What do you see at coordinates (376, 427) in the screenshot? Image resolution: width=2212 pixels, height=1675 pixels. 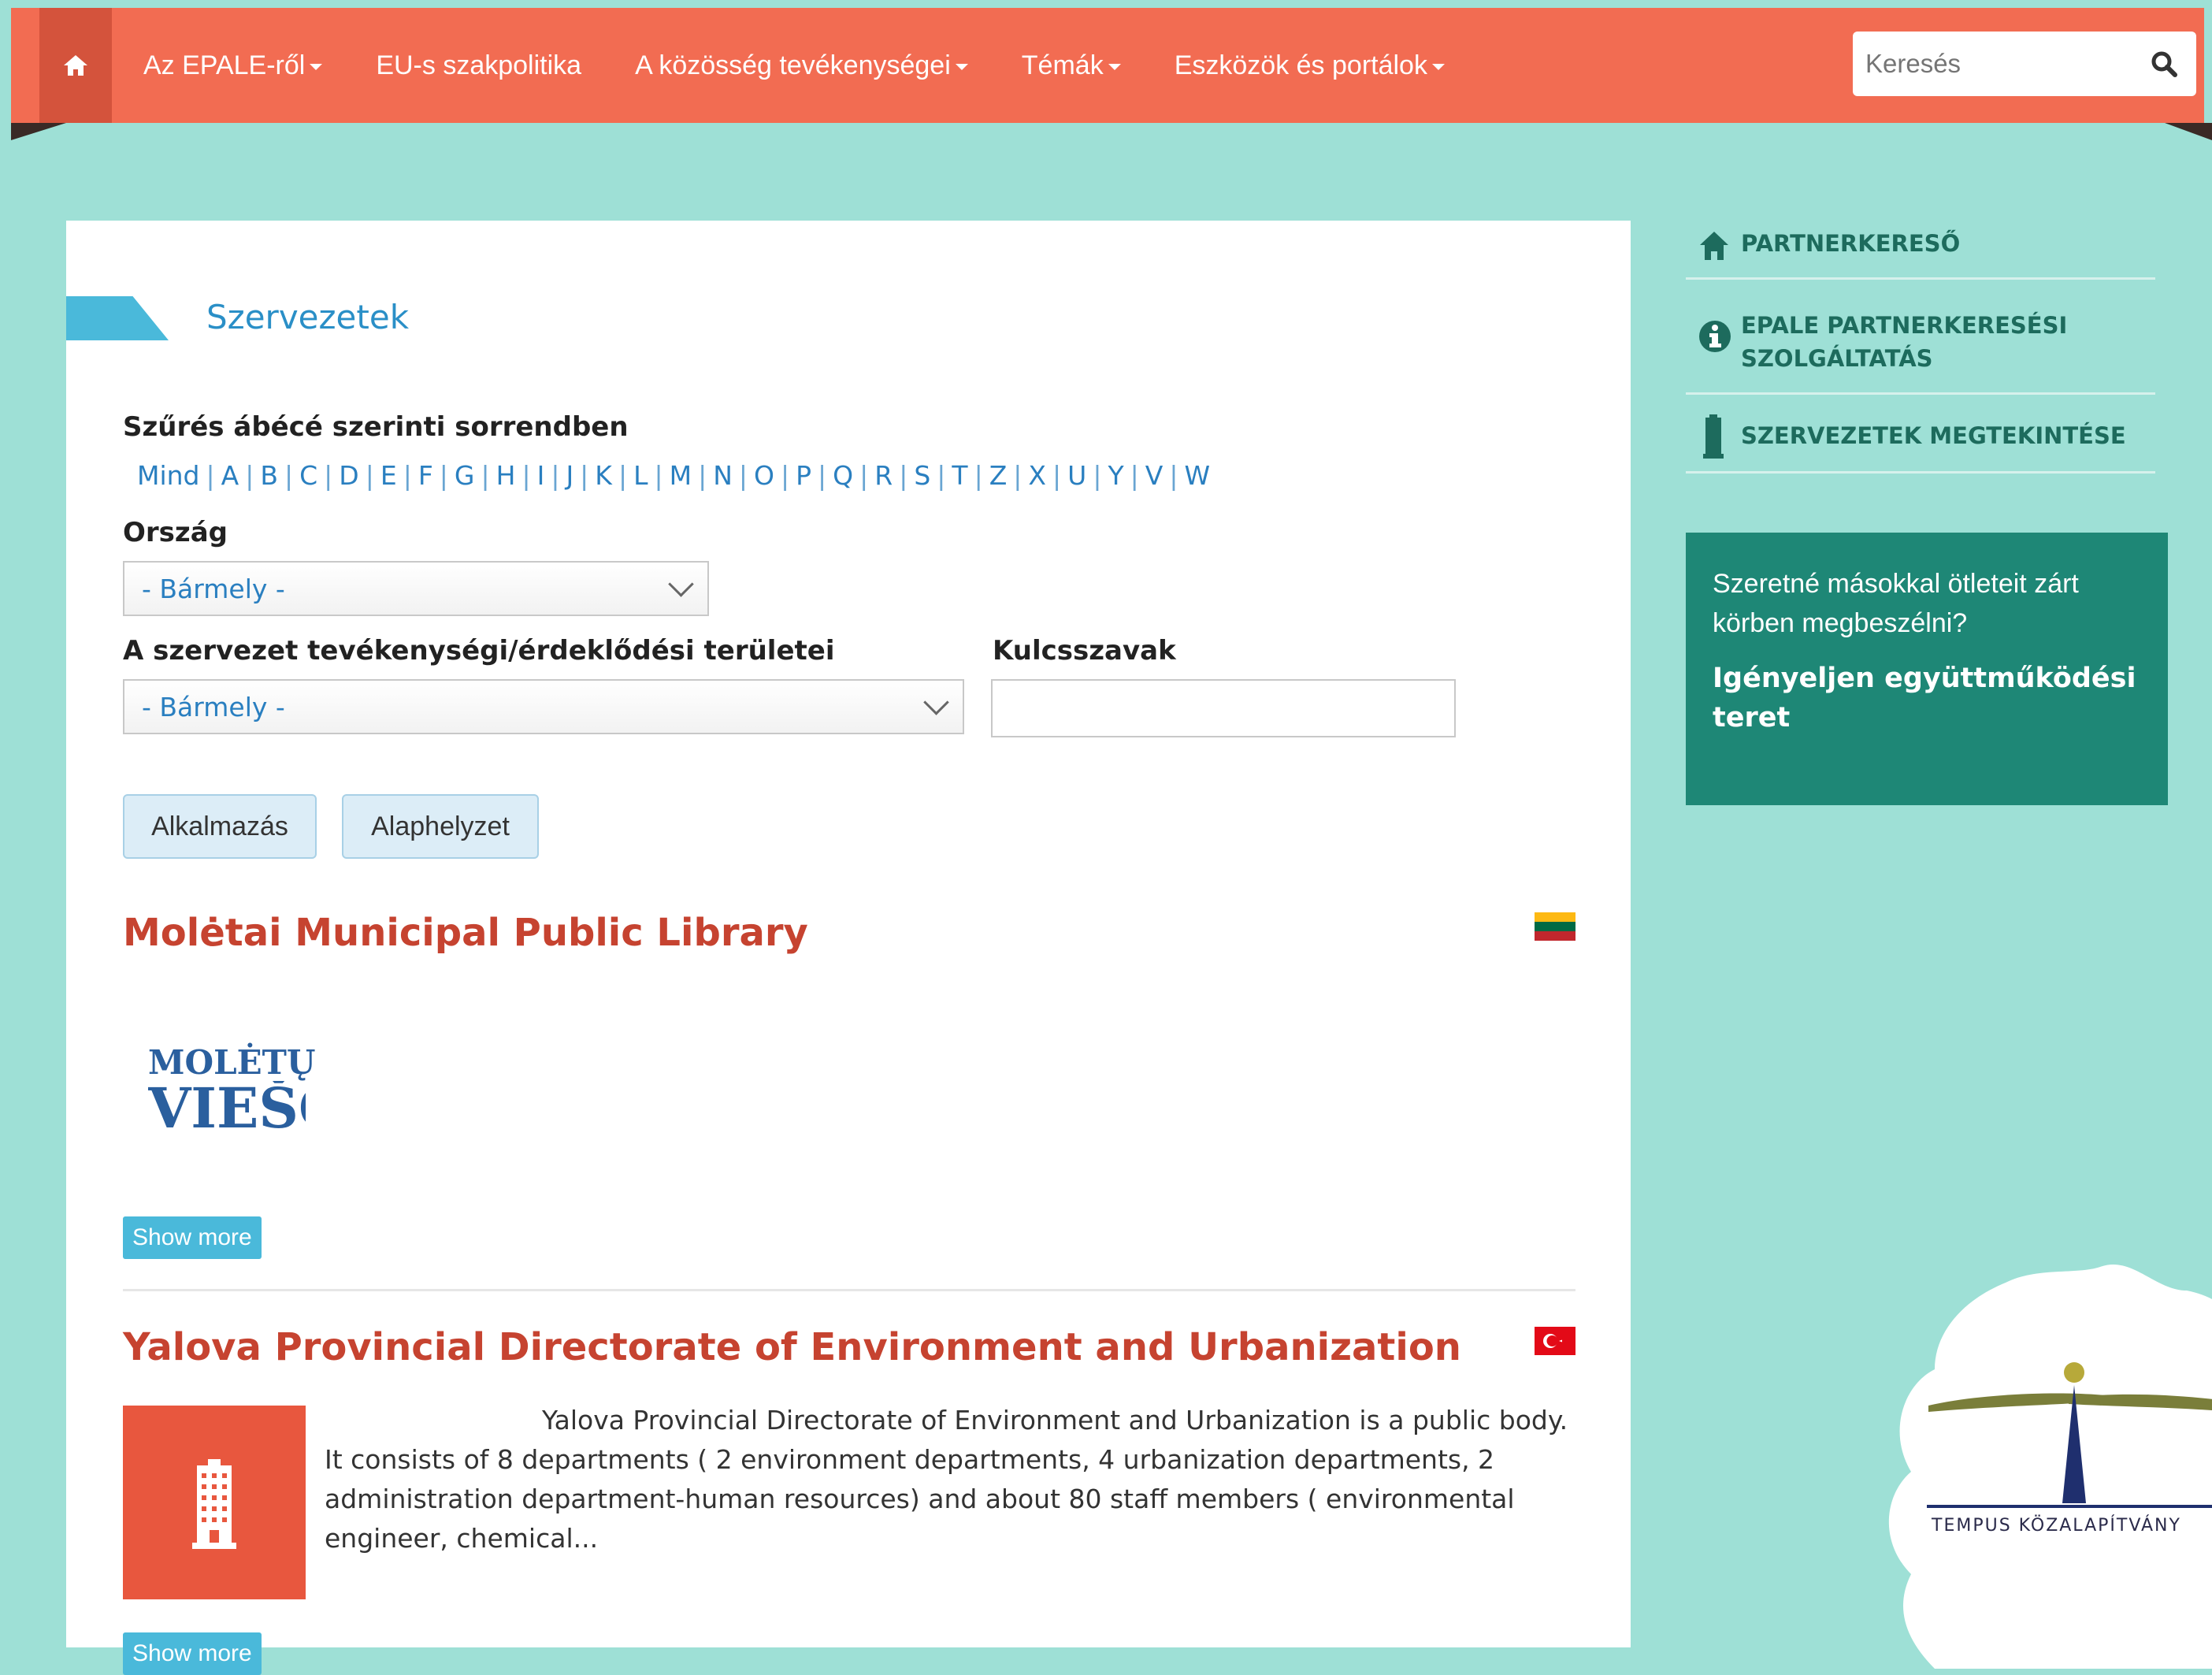 I see `alphabet-filter-label: Szűrés ábécé szerinti sorrendben` at bounding box center [376, 427].